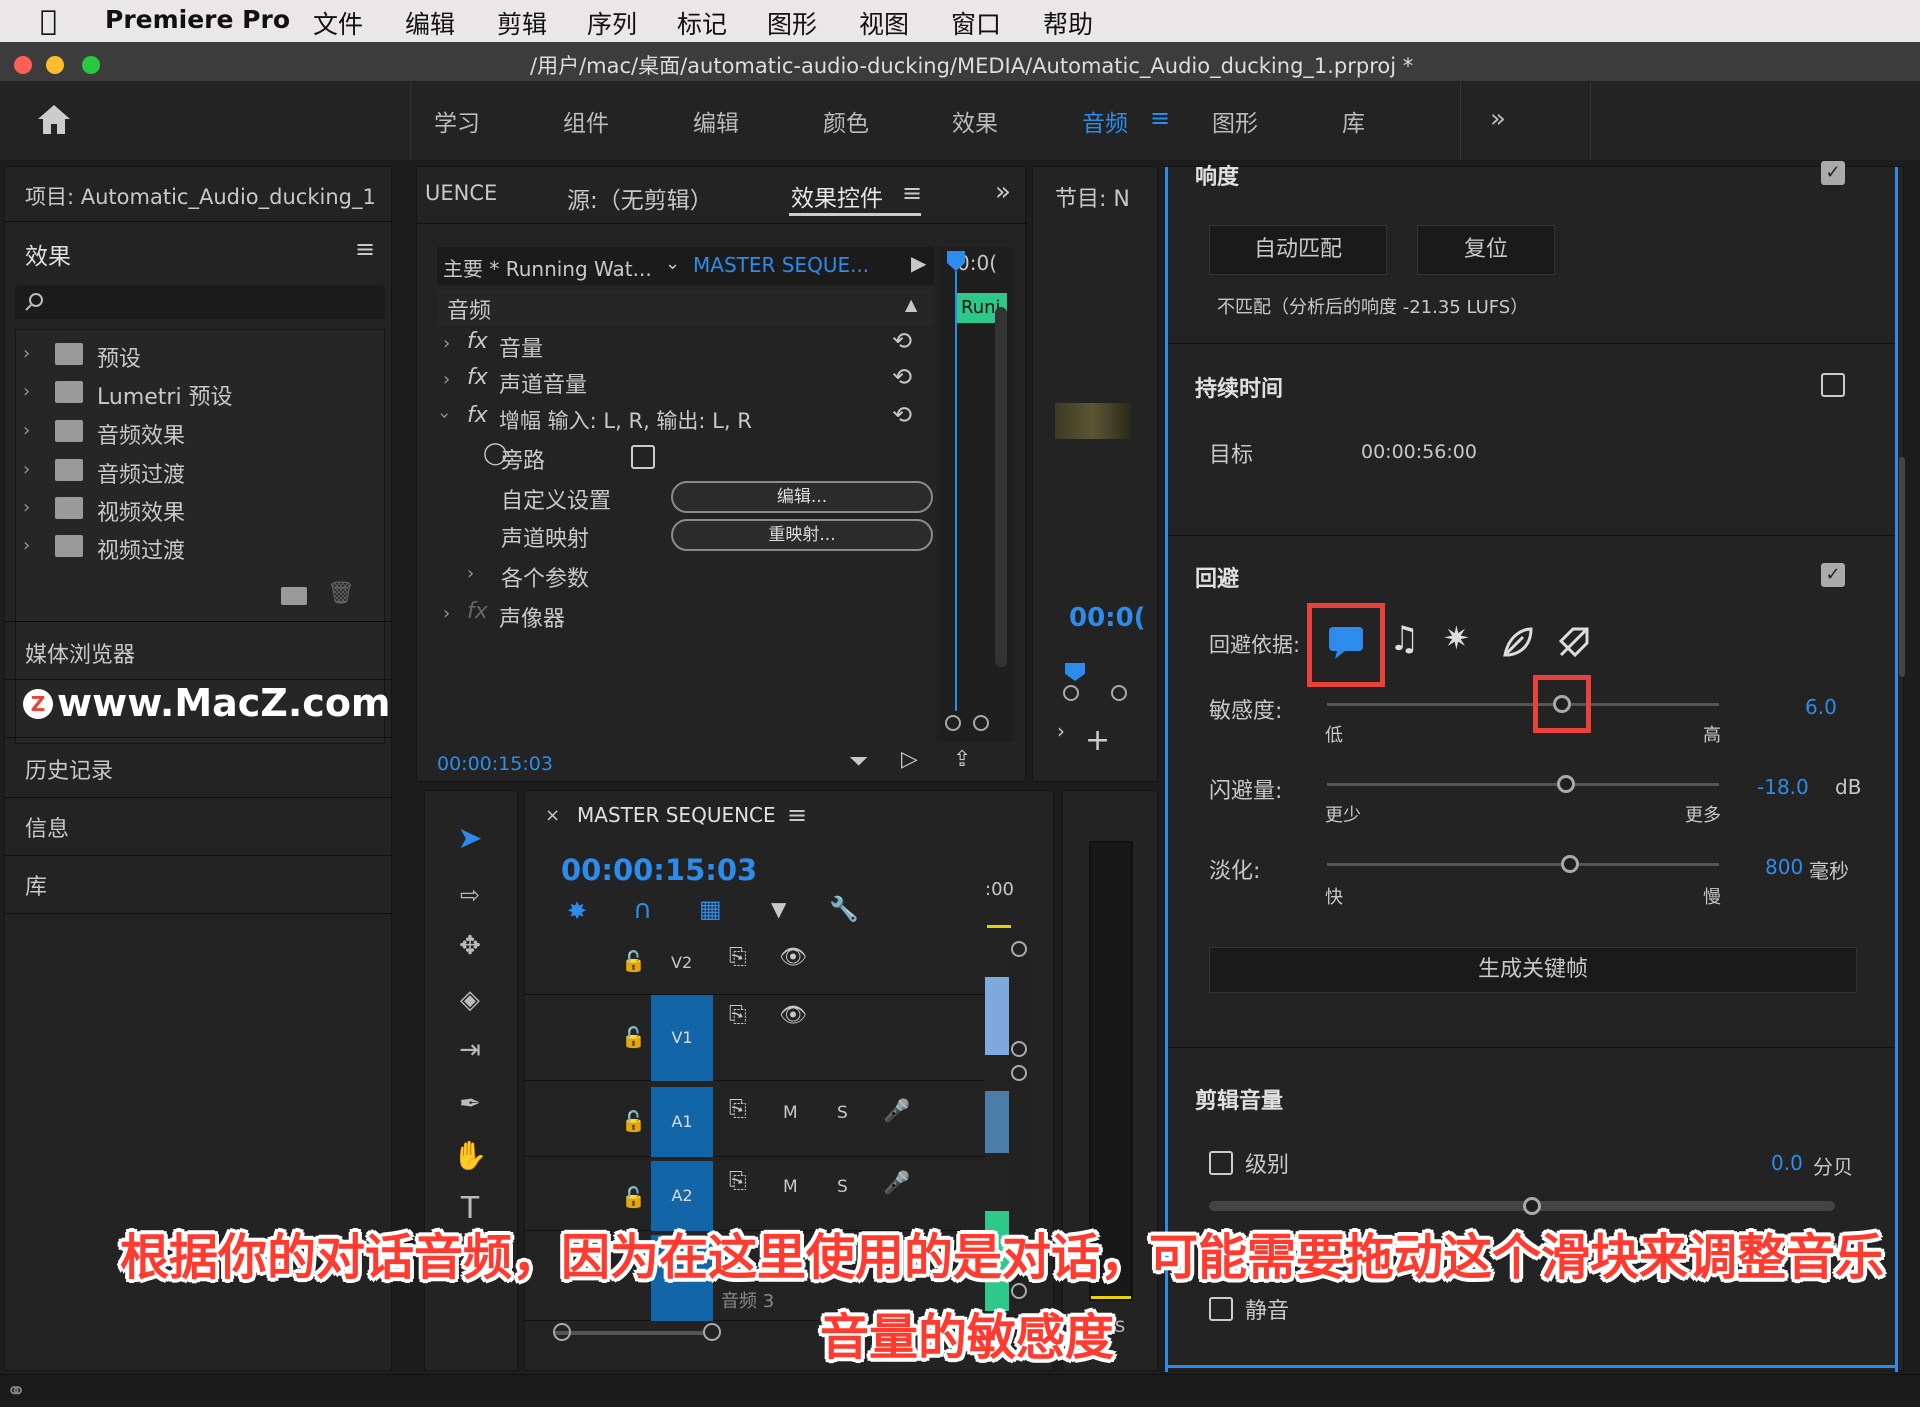 Image resolution: width=1920 pixels, height=1407 pixels. I want to click on creative-cloud-icon: ⚭, so click(16, 1391).